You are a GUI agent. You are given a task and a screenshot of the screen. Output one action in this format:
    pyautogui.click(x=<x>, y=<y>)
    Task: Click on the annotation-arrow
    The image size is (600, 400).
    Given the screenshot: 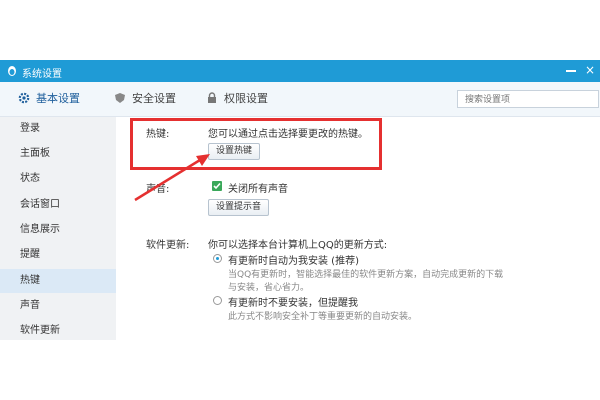 What is the action you would take?
    pyautogui.click(x=172, y=178)
    